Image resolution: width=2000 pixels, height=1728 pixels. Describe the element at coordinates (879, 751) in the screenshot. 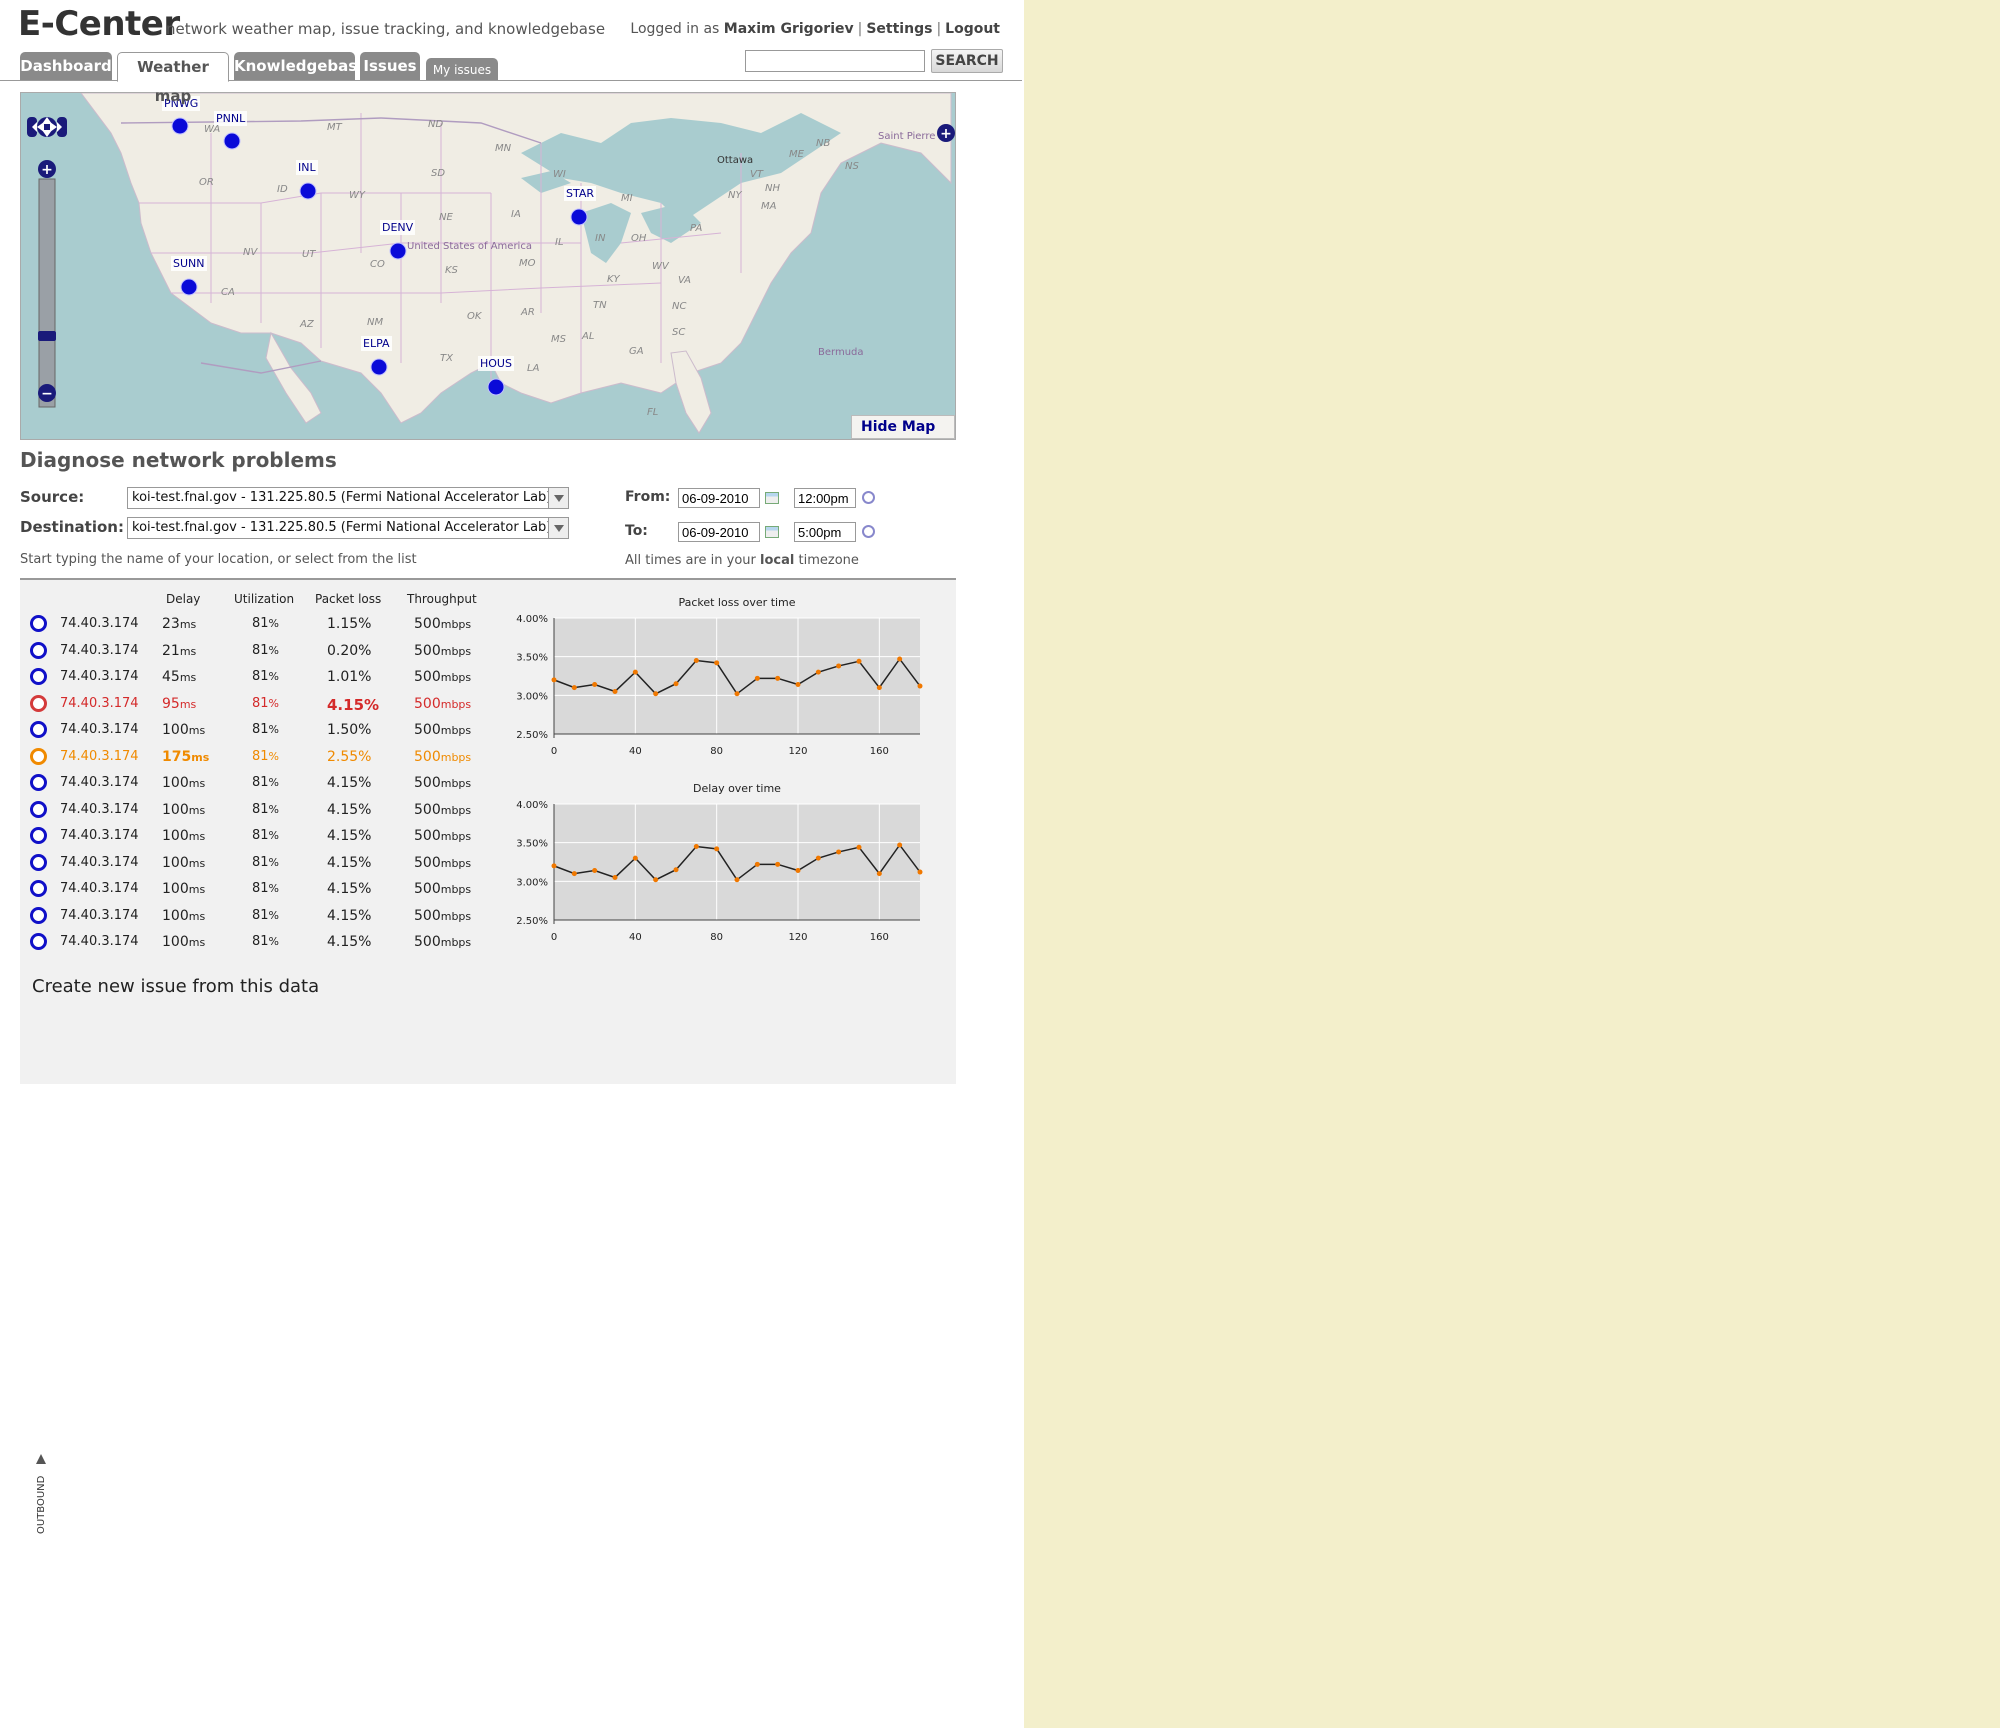

I see `x-tick-label: 160` at that location.